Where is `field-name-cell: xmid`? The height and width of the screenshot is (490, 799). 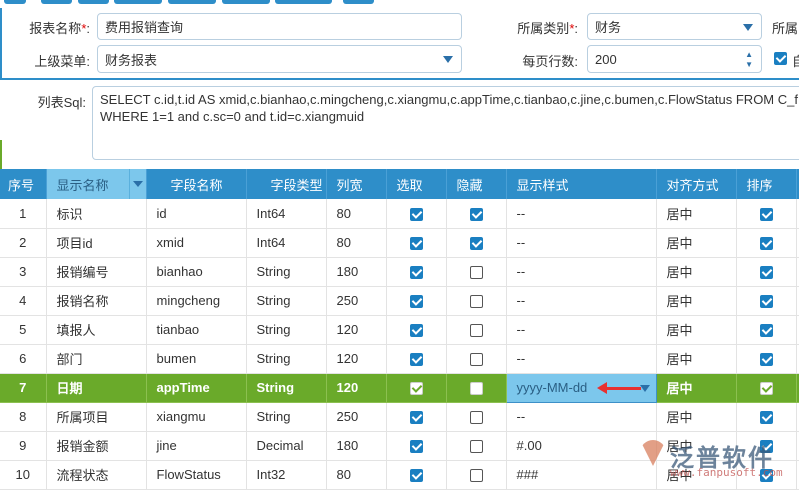 field-name-cell: xmid is located at coordinates (196, 243).